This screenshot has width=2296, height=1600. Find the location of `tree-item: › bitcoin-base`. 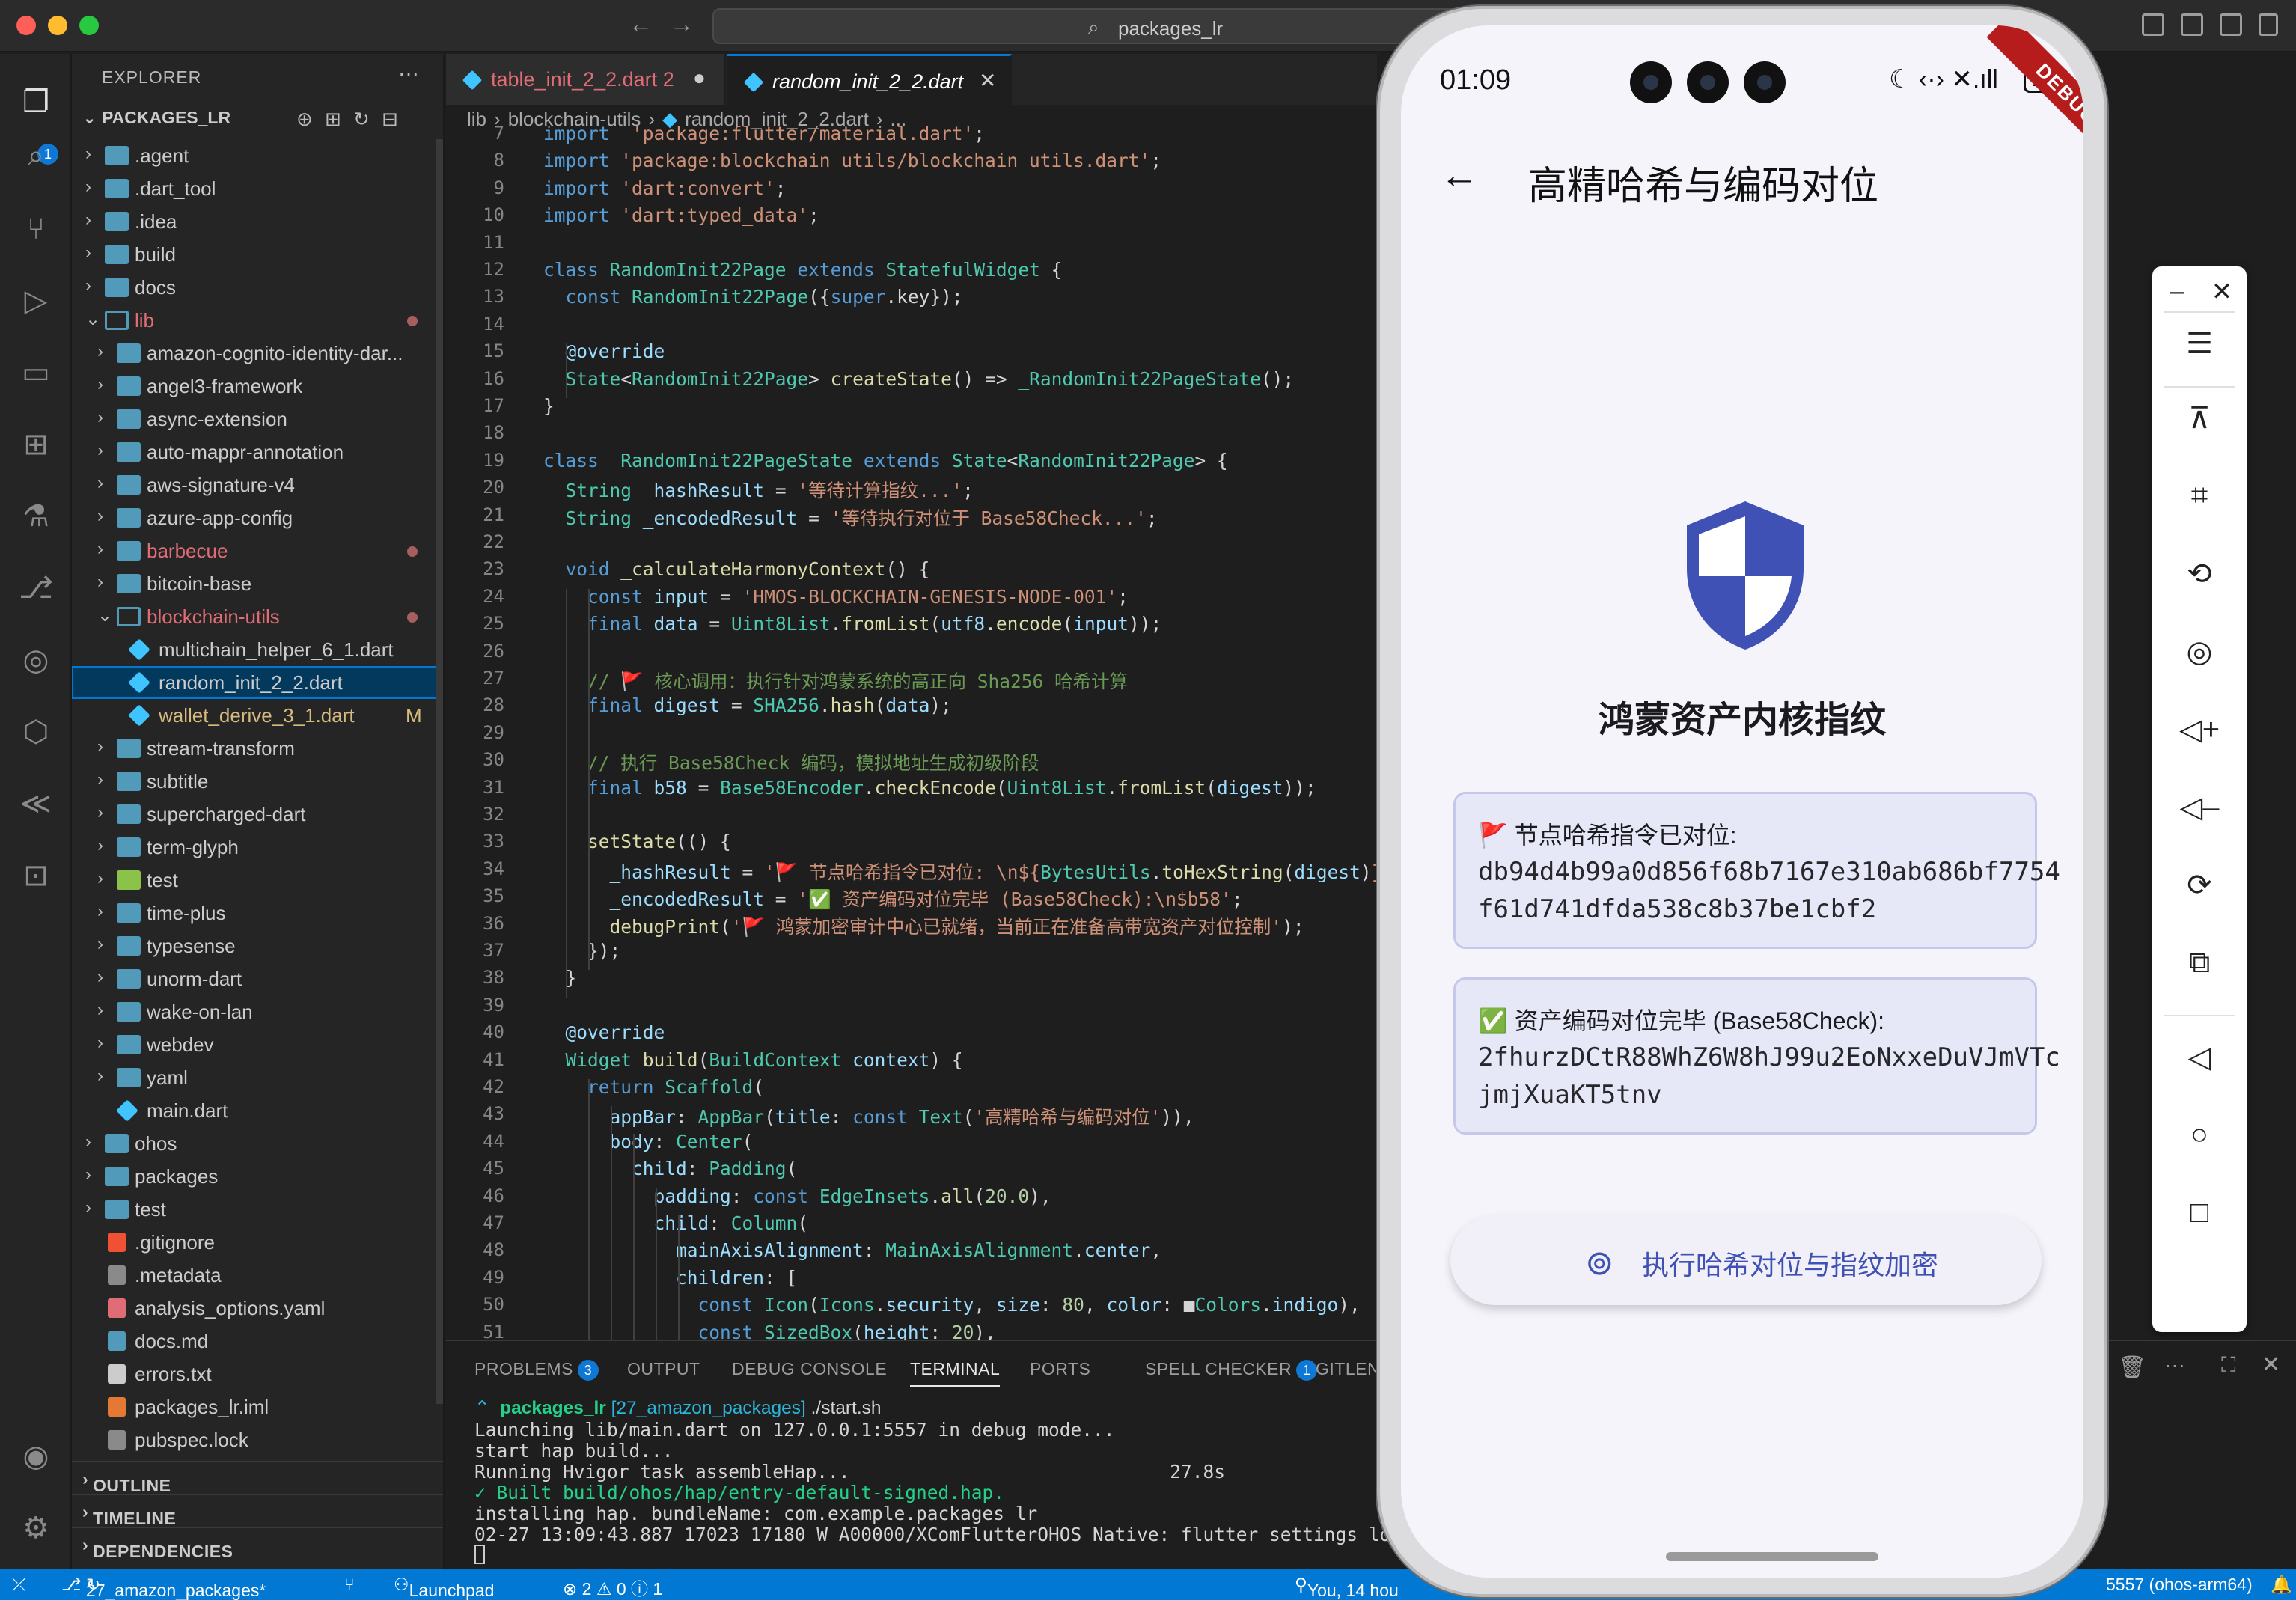

tree-item: › bitcoin-base is located at coordinates (257, 583).